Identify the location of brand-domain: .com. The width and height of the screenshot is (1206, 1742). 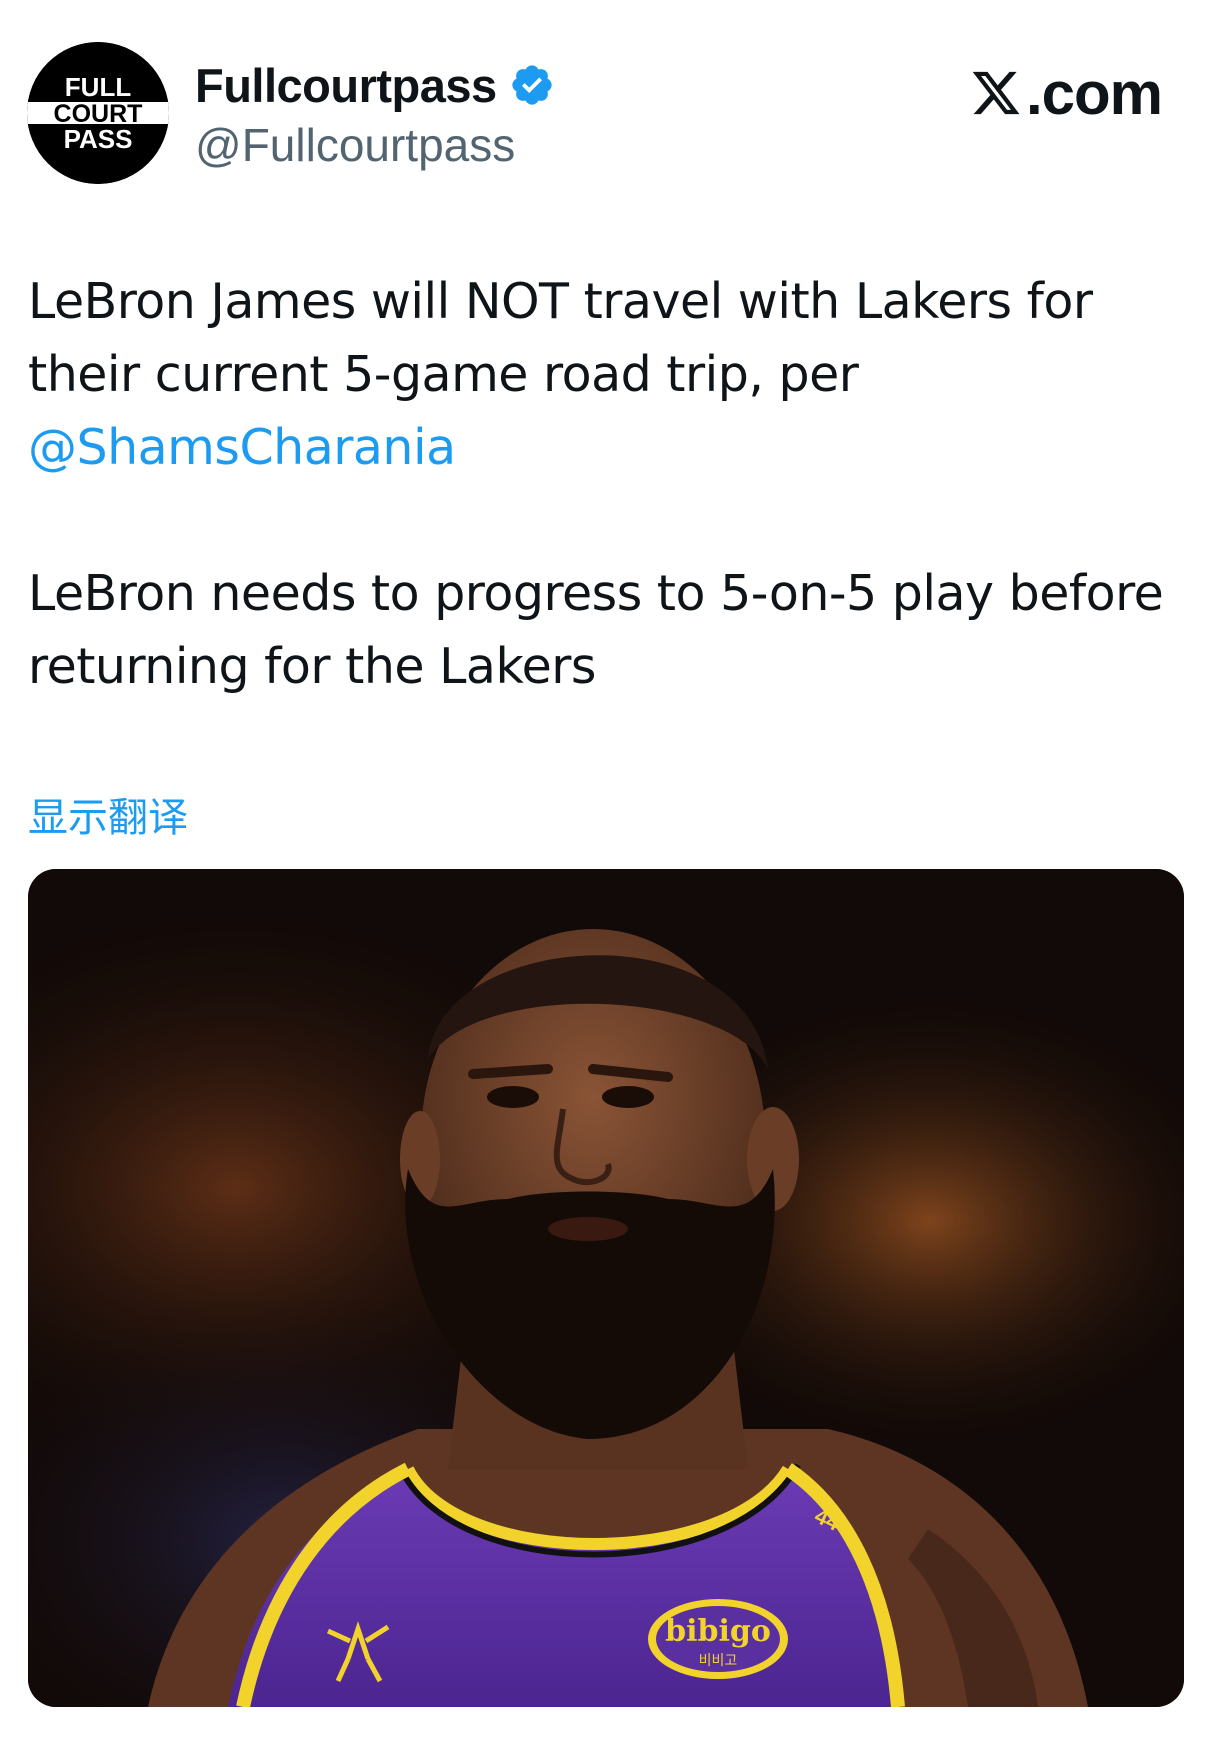
(1094, 93).